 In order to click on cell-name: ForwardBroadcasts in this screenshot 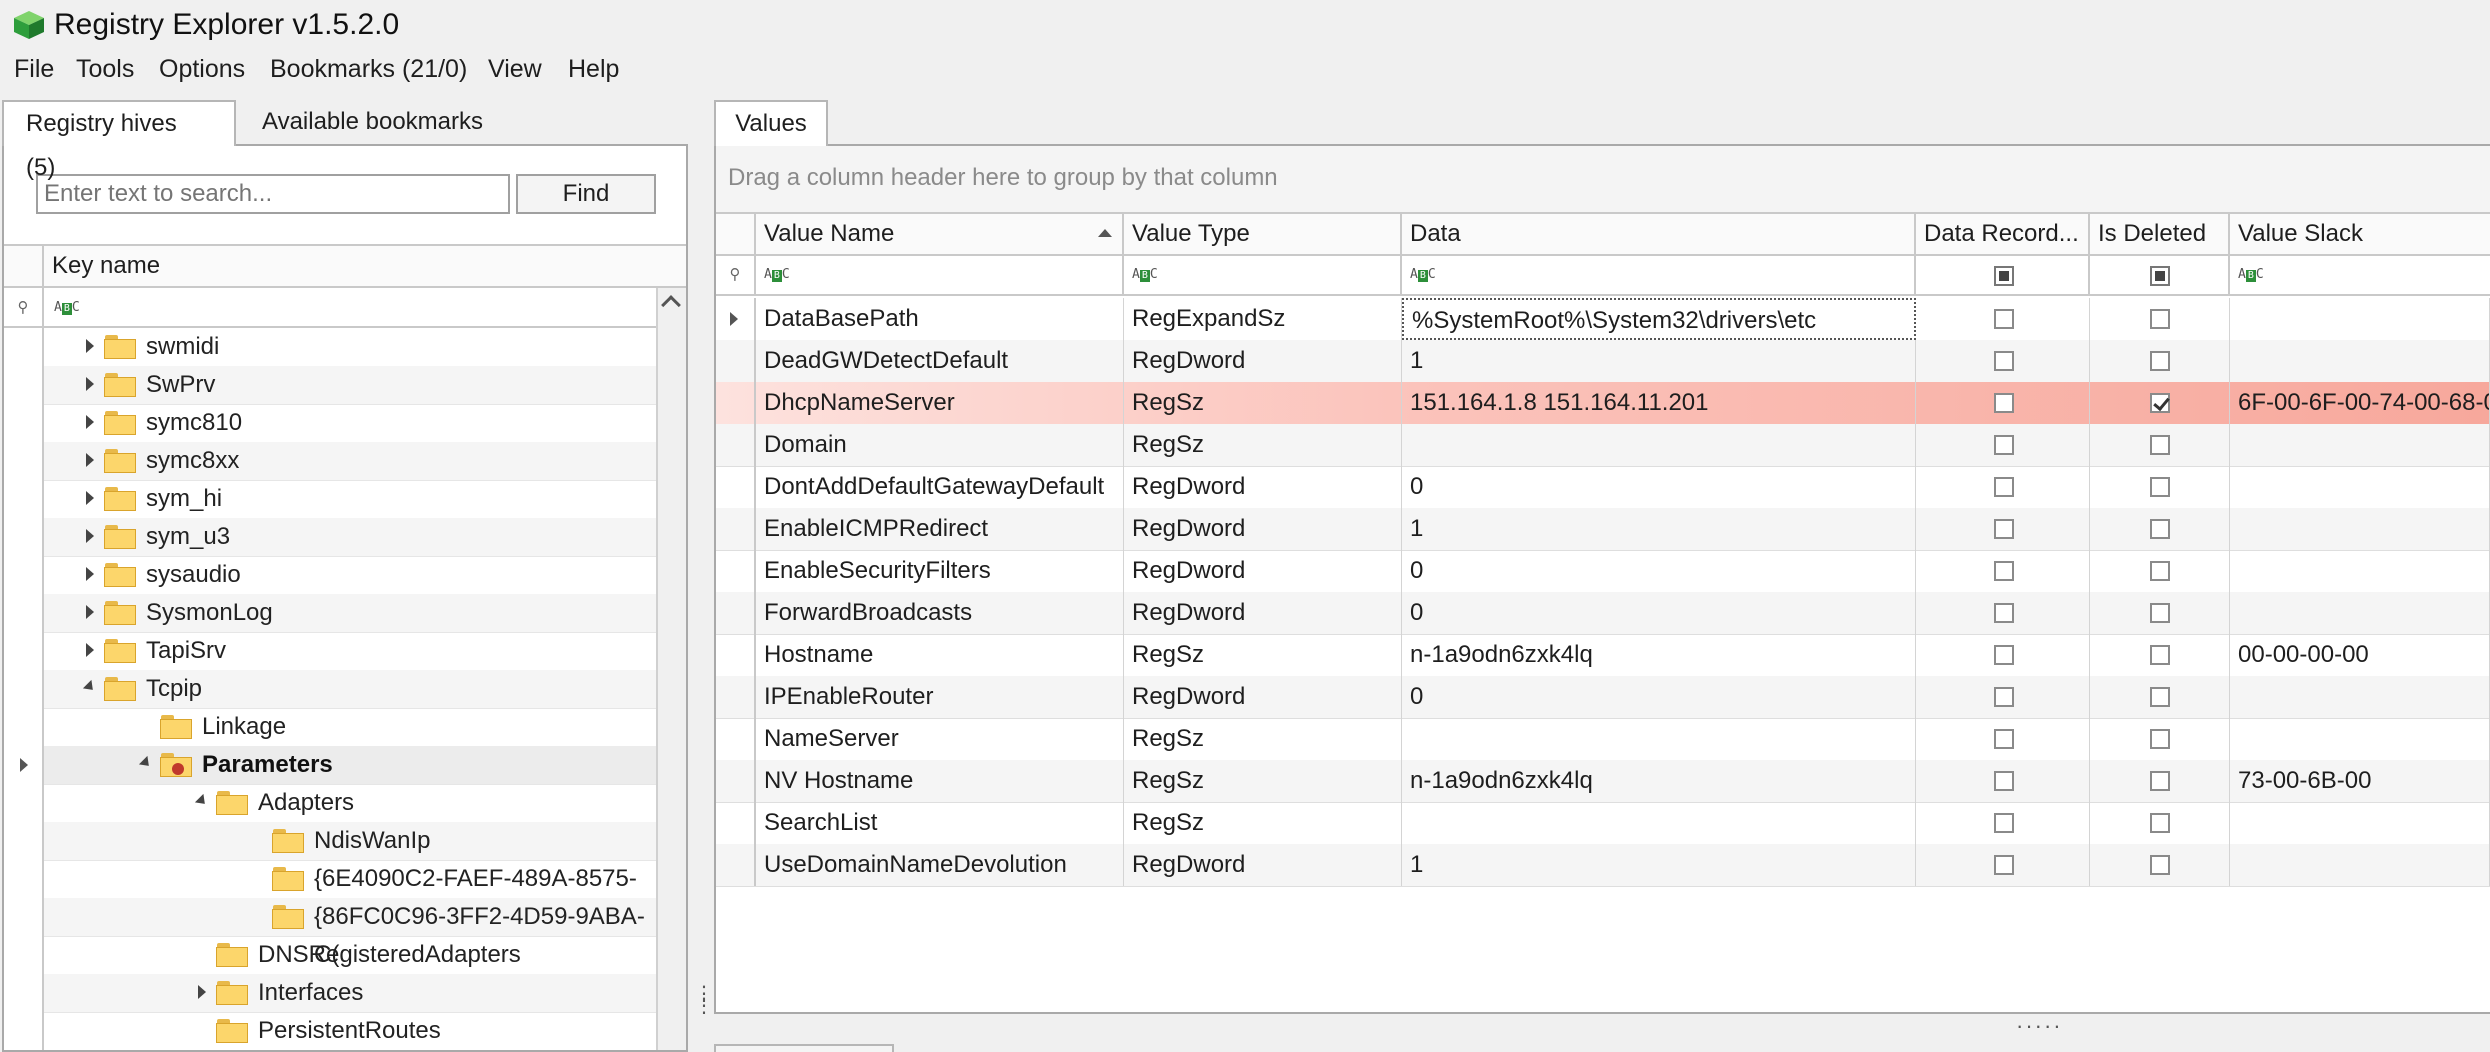, I will do `click(940, 613)`.